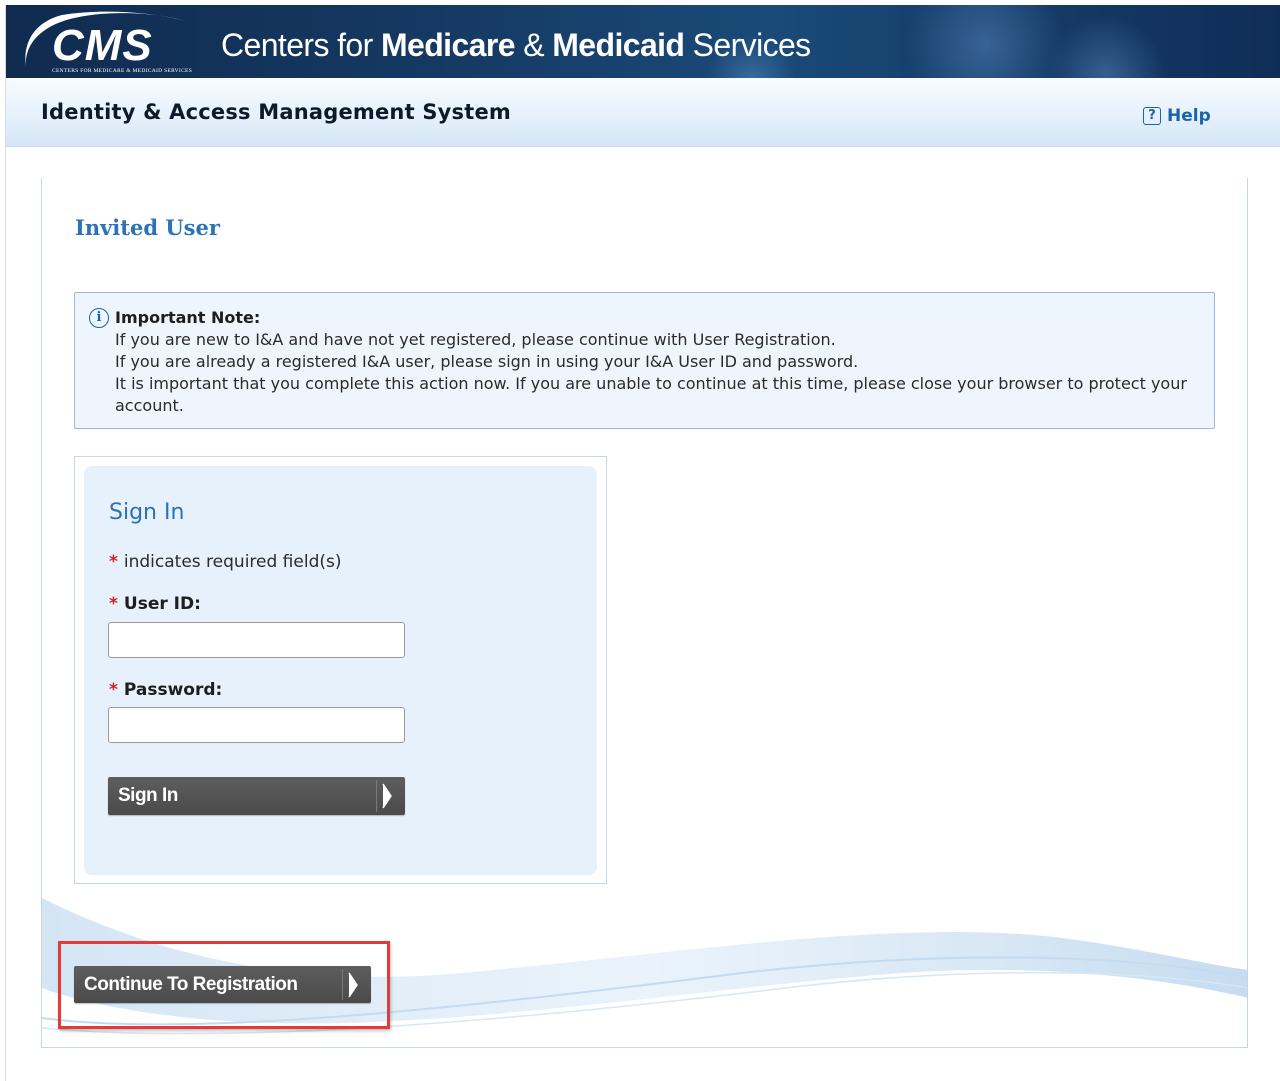  What do you see at coordinates (102, 45) in the screenshot?
I see `logo-text: CMS` at bounding box center [102, 45].